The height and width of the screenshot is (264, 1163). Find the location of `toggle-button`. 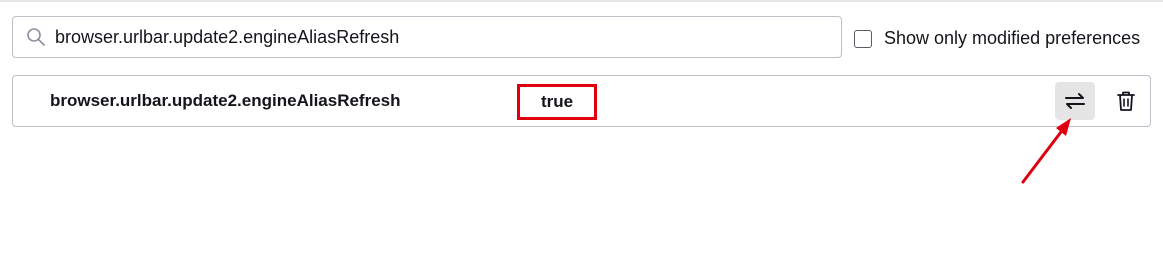

toggle-button is located at coordinates (1075, 101).